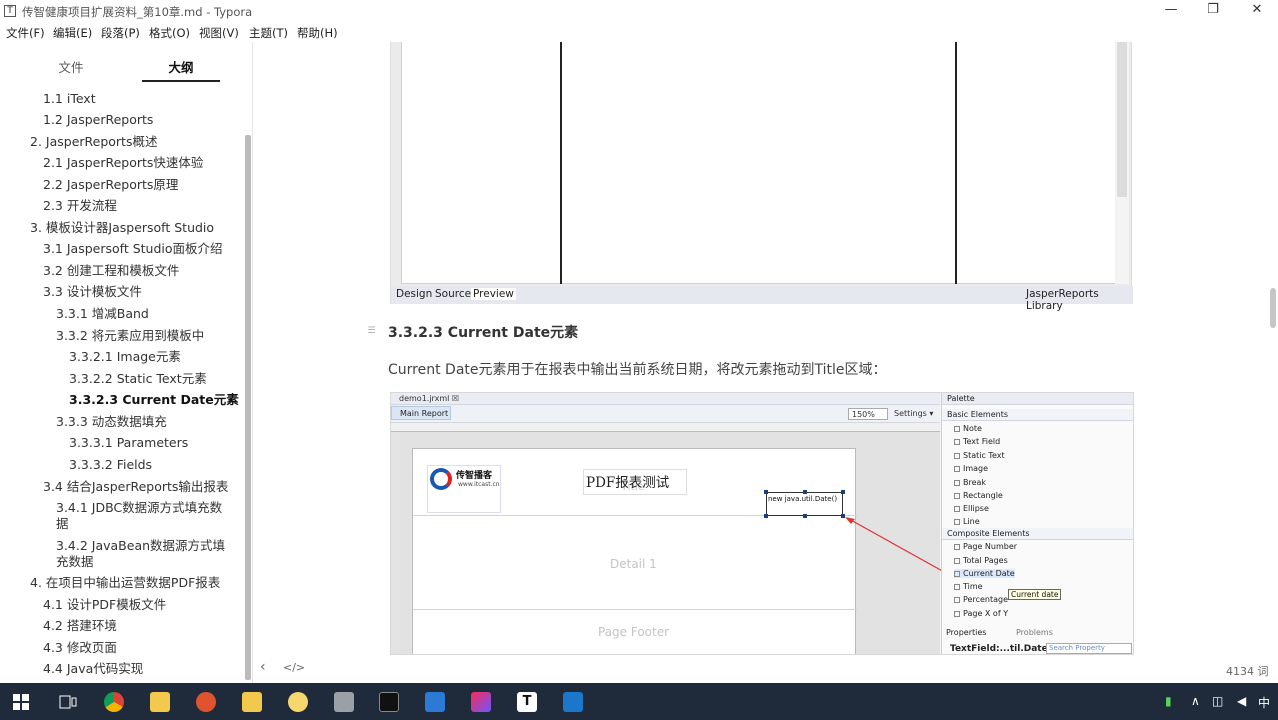 This screenshot has width=1278, height=720. Describe the element at coordinates (62, 524) in the screenshot. I see `outline-item-wrap: 据` at that location.